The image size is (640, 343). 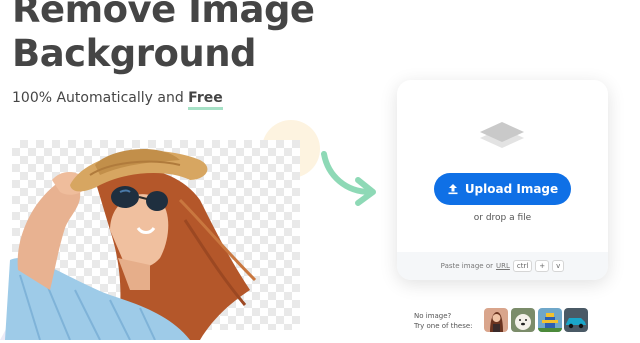 What do you see at coordinates (453, 189) in the screenshot?
I see `upload-icon` at bounding box center [453, 189].